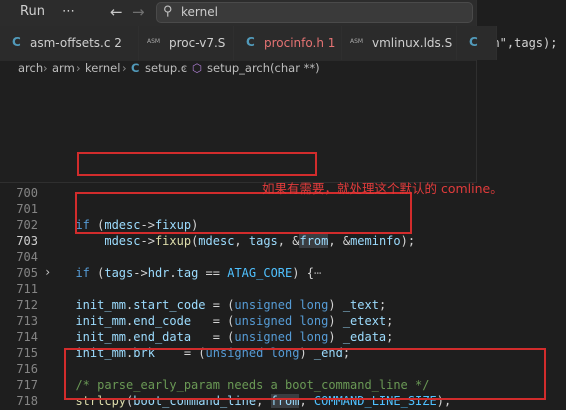  What do you see at coordinates (27, 369) in the screenshot?
I see `line-number: 716` at bounding box center [27, 369].